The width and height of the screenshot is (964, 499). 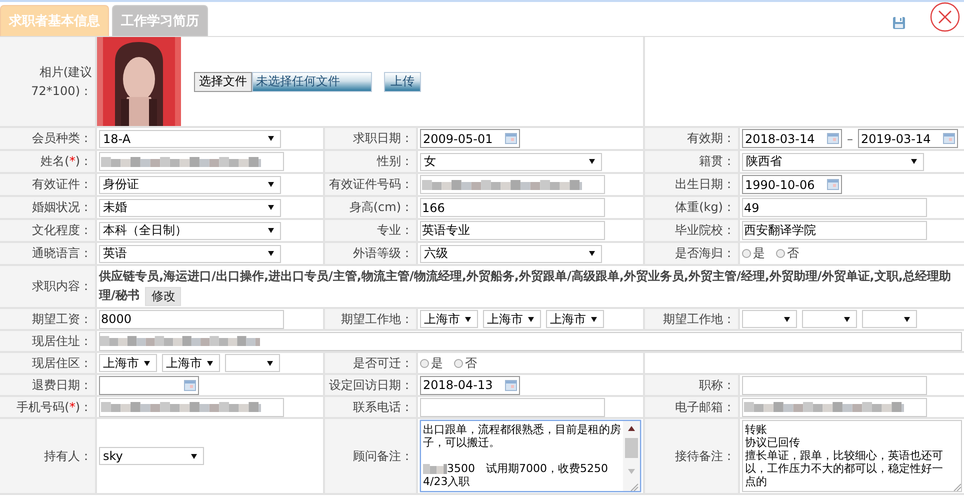 I want to click on date-field: 2009-05-01, so click(x=470, y=138).